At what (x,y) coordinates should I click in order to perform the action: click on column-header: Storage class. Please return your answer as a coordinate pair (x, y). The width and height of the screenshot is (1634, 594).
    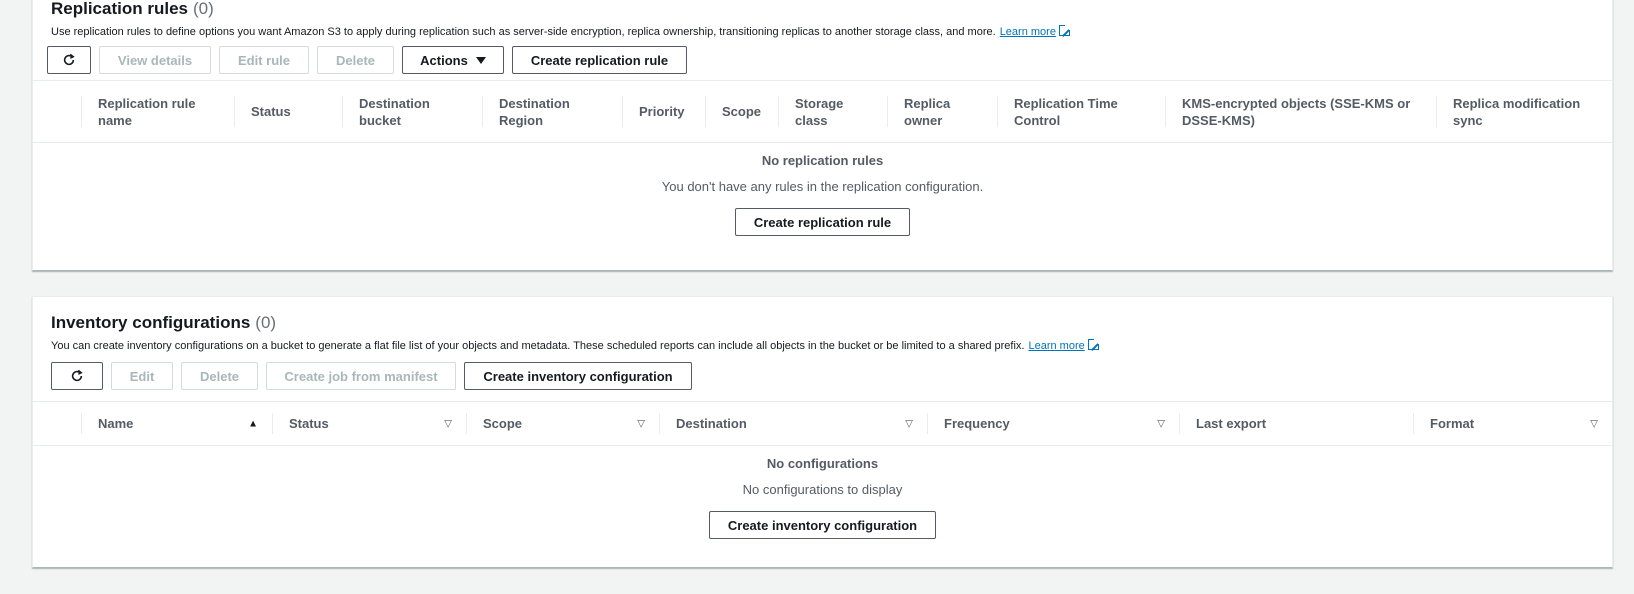
    Looking at the image, I should click on (832, 111).